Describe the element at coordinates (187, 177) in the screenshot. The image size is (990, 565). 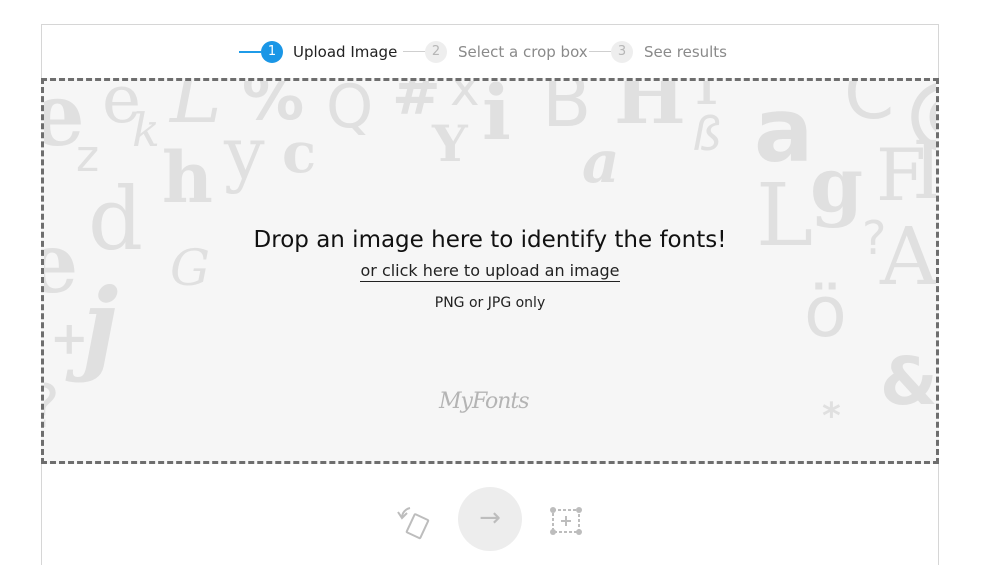
I see `background-glyph: h` at that location.